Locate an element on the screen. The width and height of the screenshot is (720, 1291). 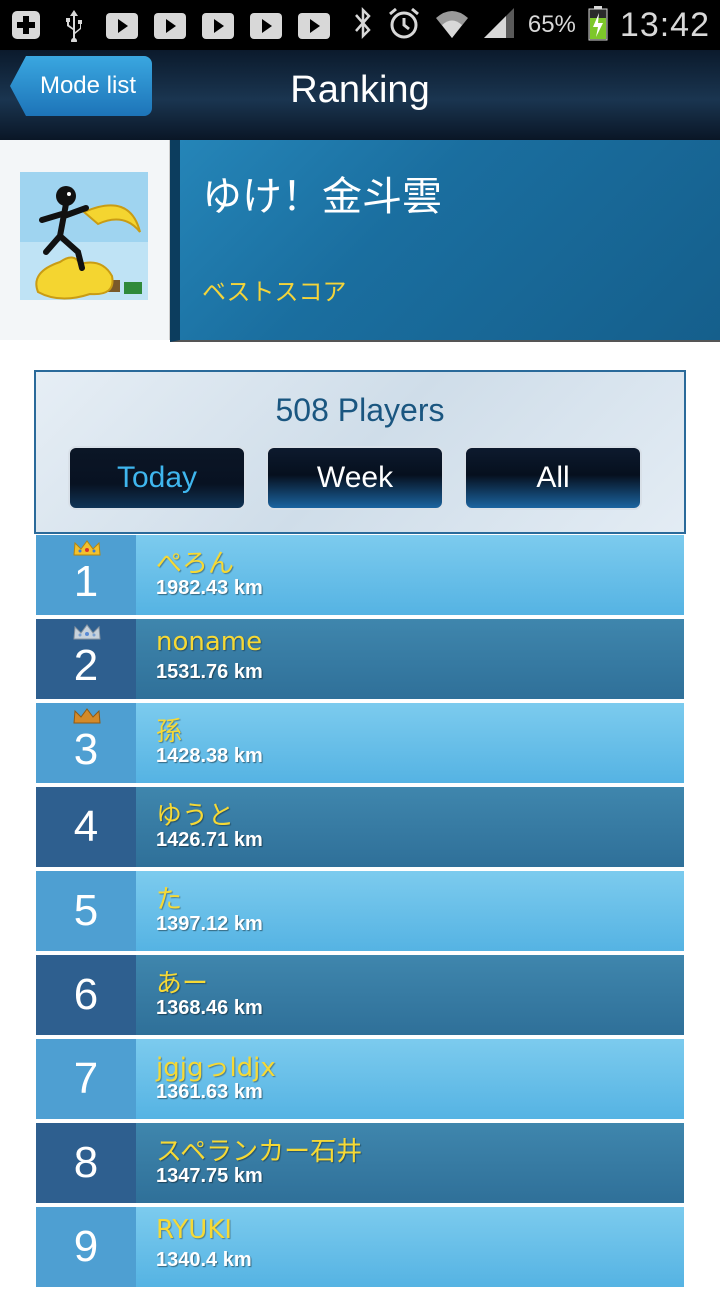
game-thumbnail-frame is located at coordinates (85, 240).